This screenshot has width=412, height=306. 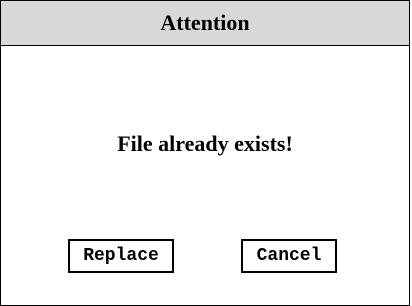 What do you see at coordinates (205, 143) in the screenshot?
I see `dialog-message: File already exists!` at bounding box center [205, 143].